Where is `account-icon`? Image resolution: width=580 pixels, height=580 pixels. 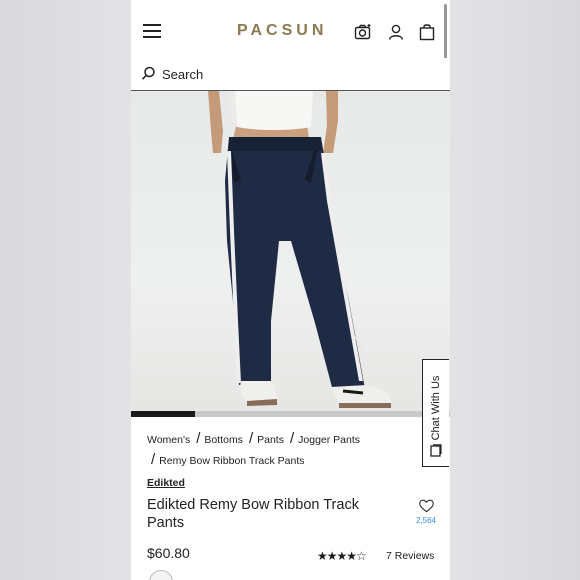 account-icon is located at coordinates (396, 32).